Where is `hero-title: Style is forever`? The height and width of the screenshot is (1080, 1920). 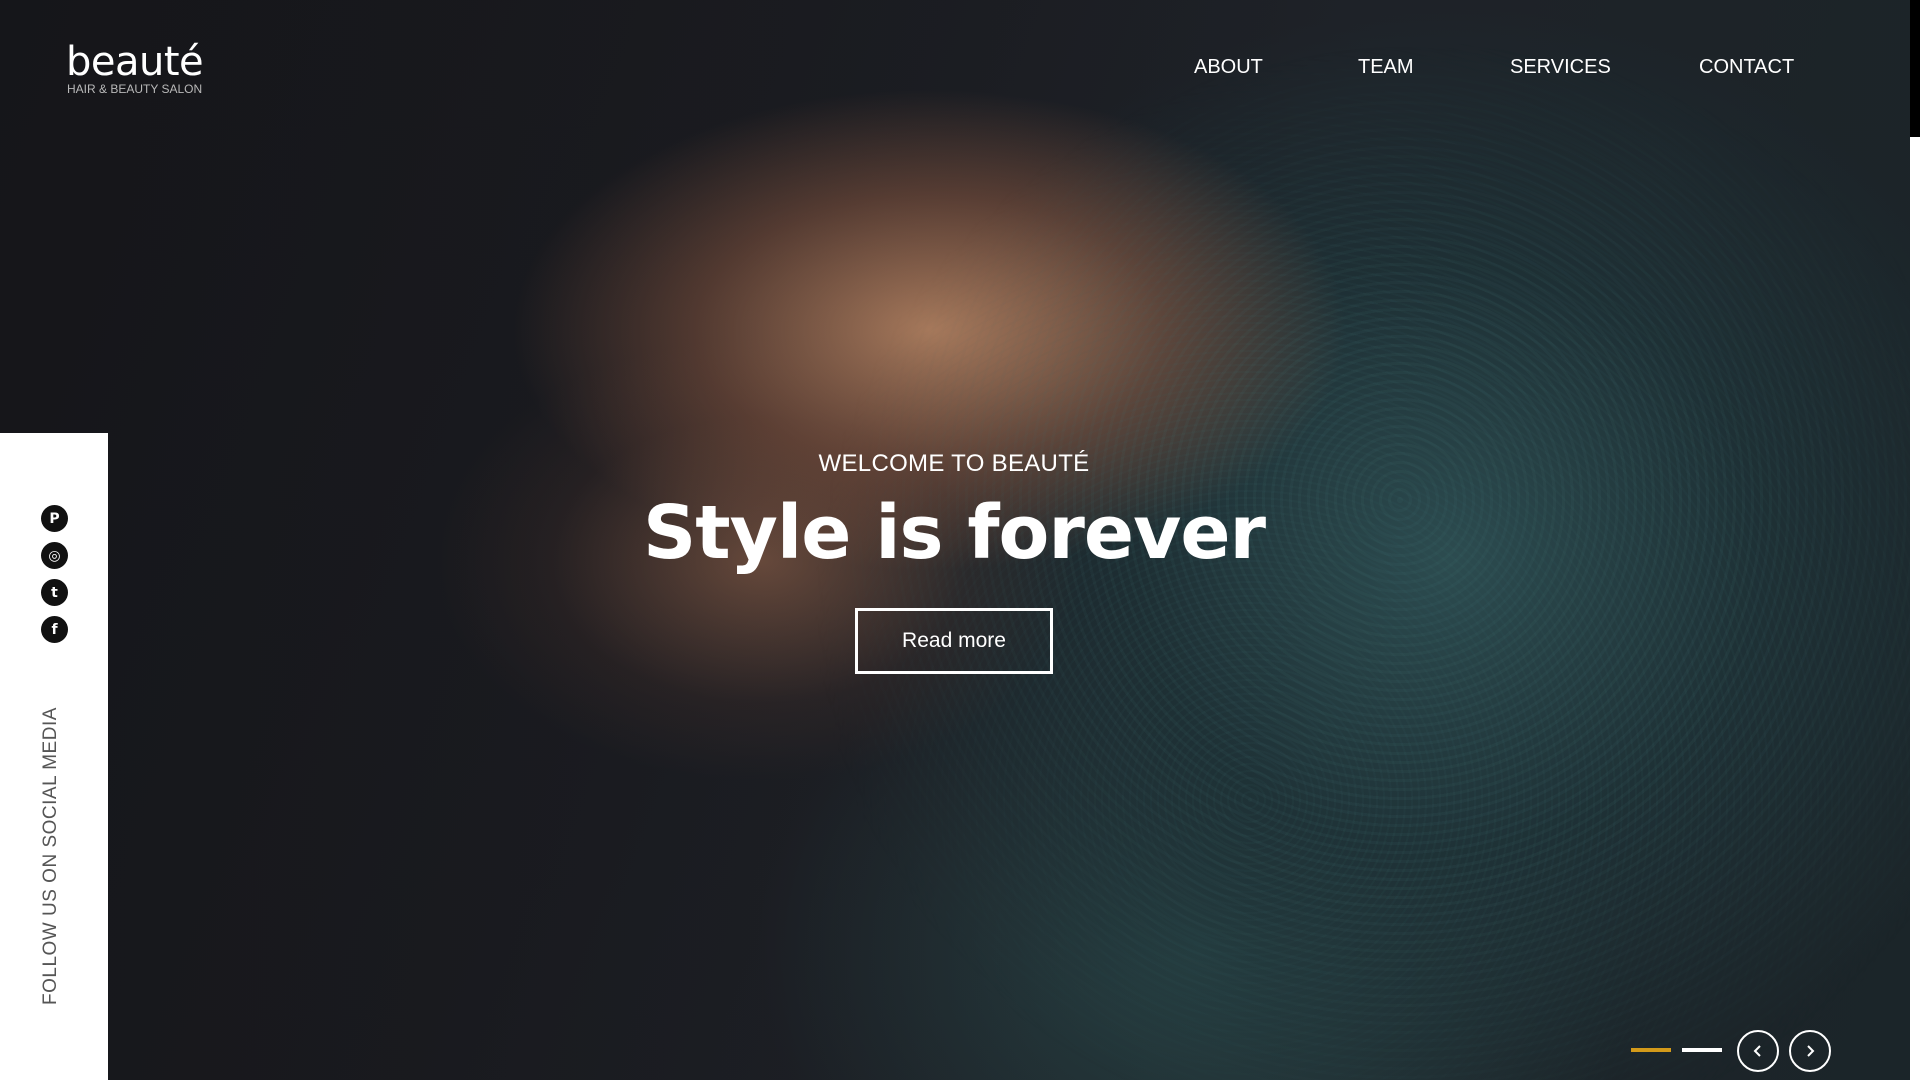
hero-title: Style is forever is located at coordinates (954, 533).